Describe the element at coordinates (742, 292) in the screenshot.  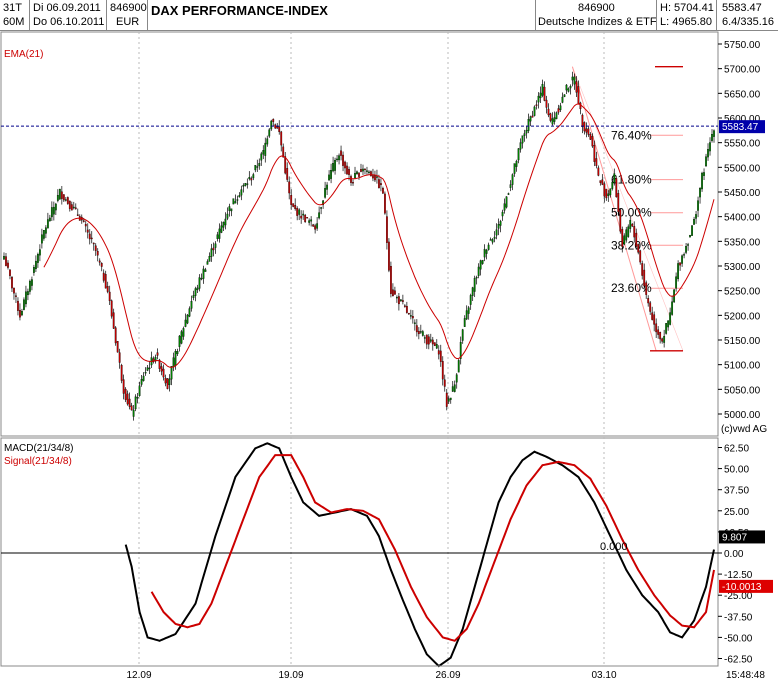
I see `price-tick-label: 5250.00` at that location.